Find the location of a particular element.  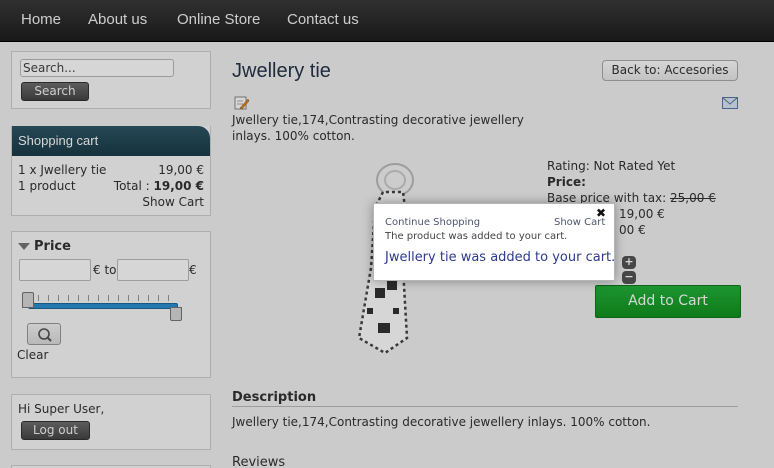

close-icon: ✖ is located at coordinates (601, 213).